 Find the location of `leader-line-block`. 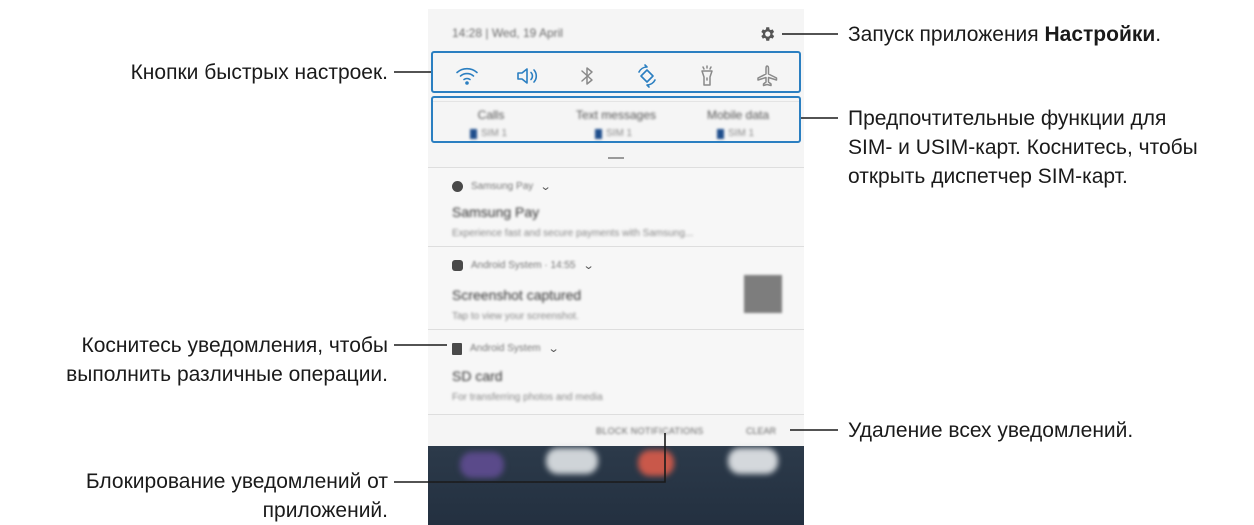

leader-line-block is located at coordinates (530, 458).